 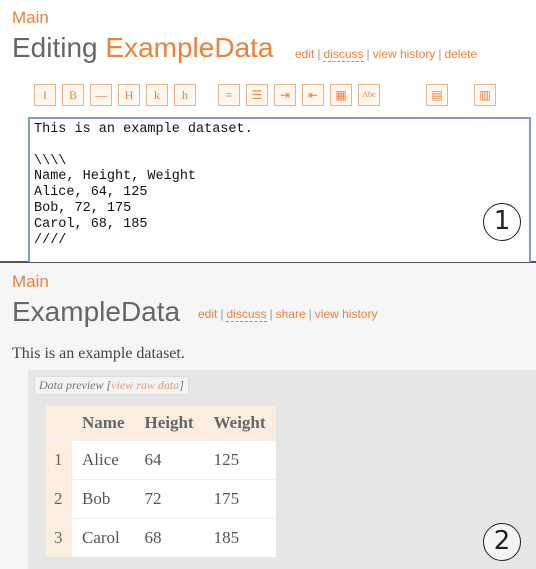 What do you see at coordinates (341, 95) in the screenshot?
I see `table-icon: ▦` at bounding box center [341, 95].